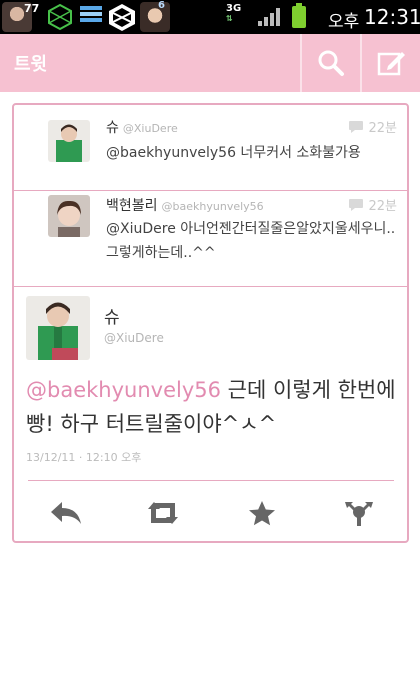 This screenshot has height=700, width=420. I want to click on tweet-actions, so click(210, 513).